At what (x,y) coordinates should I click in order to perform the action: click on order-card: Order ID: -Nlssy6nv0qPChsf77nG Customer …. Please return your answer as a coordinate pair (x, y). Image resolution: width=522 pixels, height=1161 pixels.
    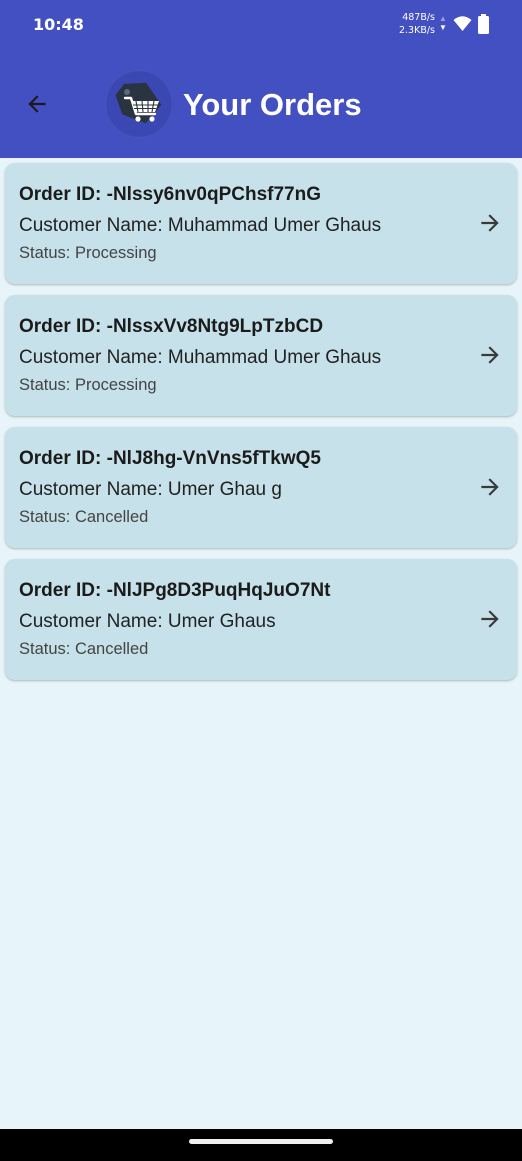
    Looking at the image, I should click on (261, 223).